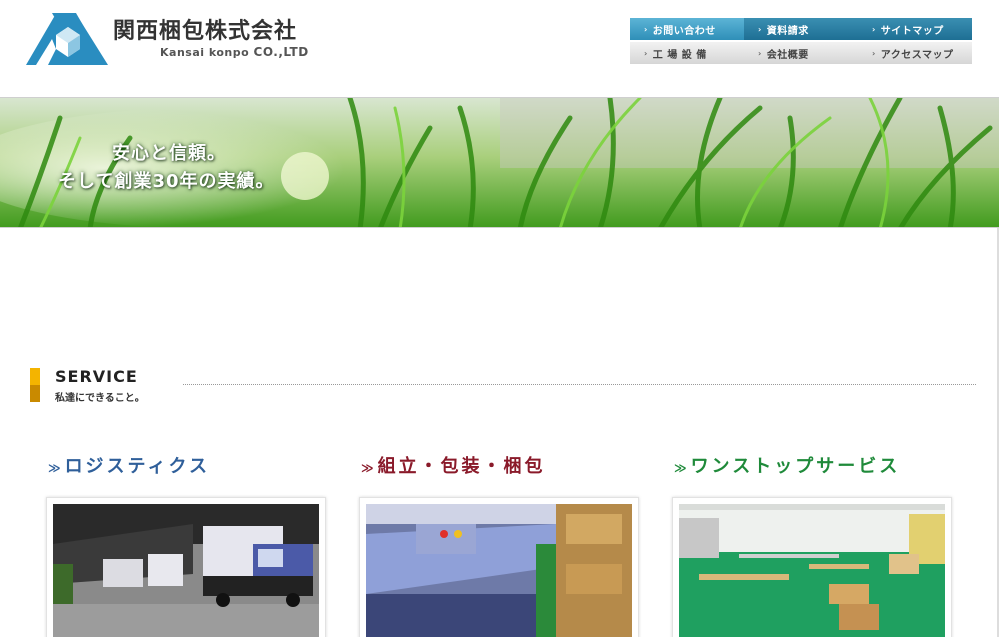 This screenshot has height=637, width=999. I want to click on one-stop-link: ≫ ワンストップサービス, so click(787, 465).